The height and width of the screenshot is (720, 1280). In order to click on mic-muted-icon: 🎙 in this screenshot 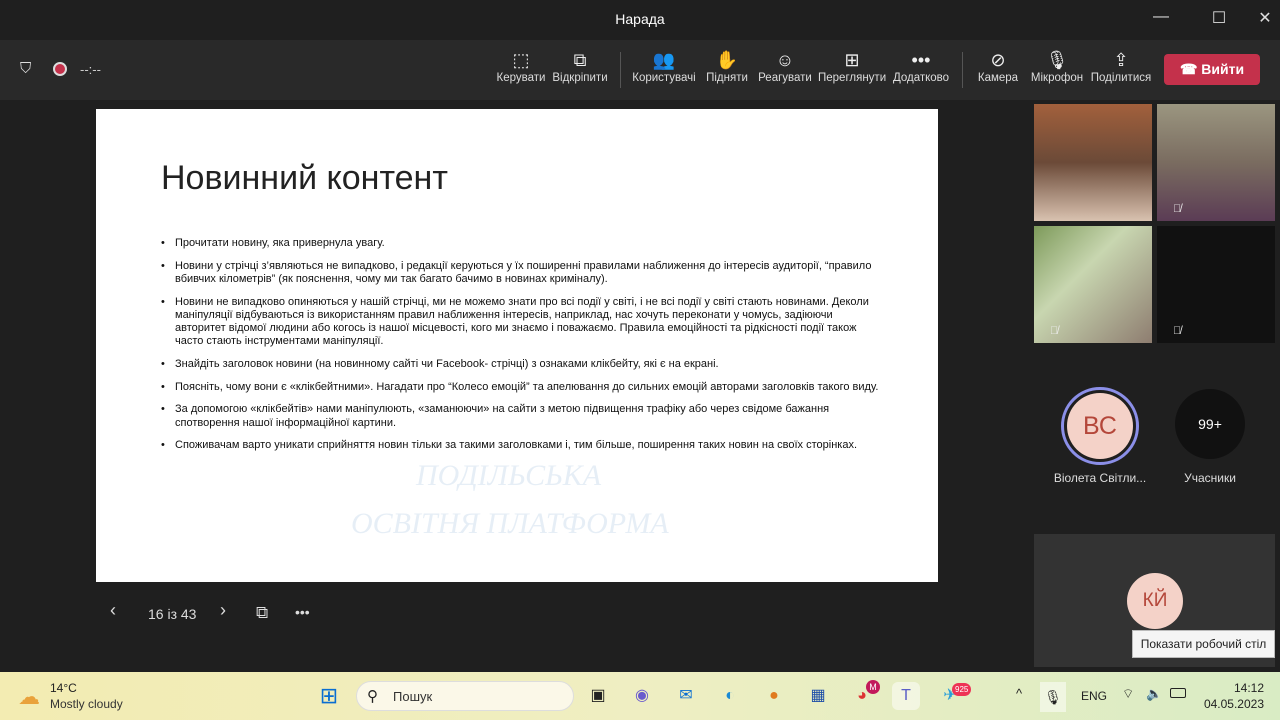, I will do `click(1053, 697)`.